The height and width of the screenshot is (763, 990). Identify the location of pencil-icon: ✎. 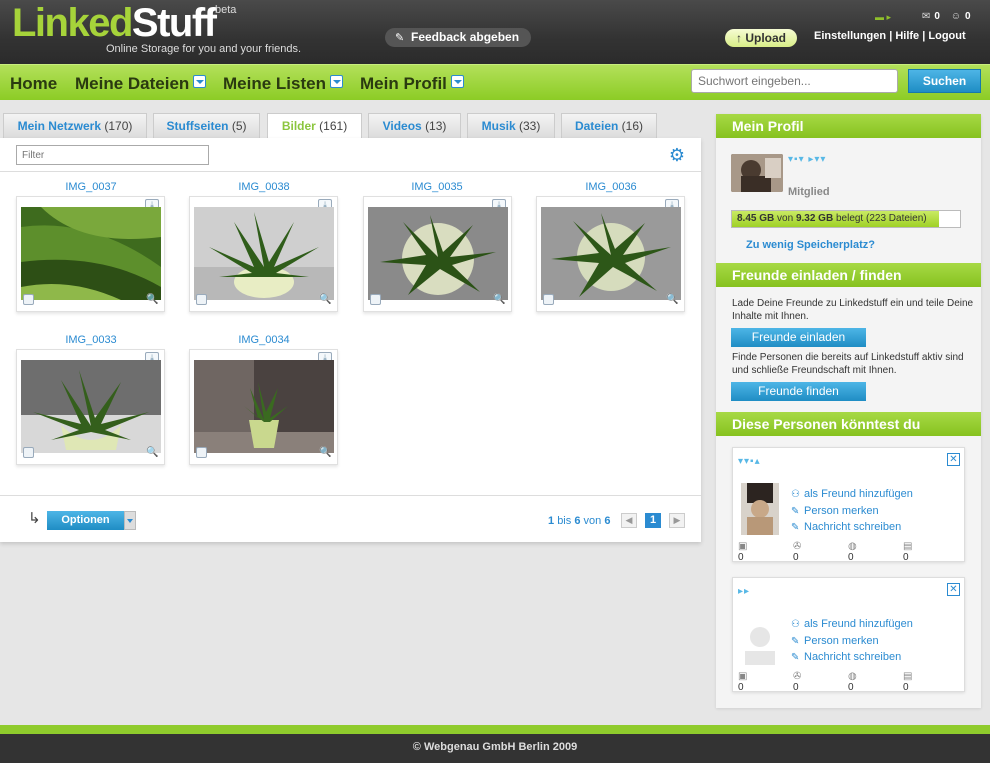
(400, 38).